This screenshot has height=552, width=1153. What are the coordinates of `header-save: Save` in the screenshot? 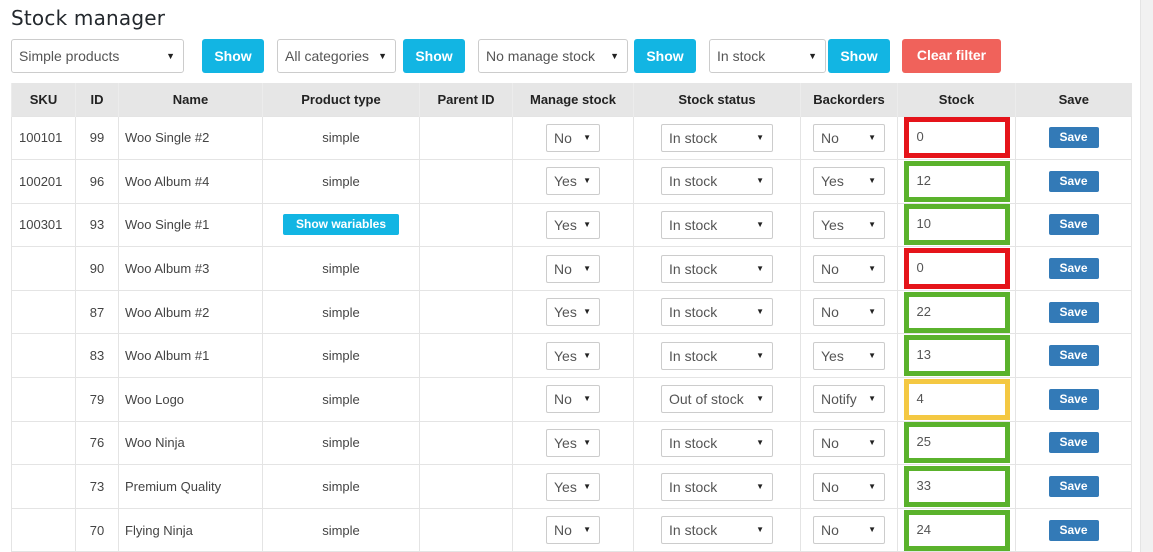 It's located at (1073, 99).